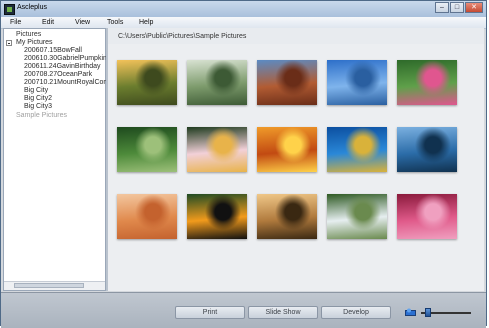 This screenshot has height=328, width=489. What do you see at coordinates (48, 22) in the screenshot?
I see `menu-edit: Edit` at bounding box center [48, 22].